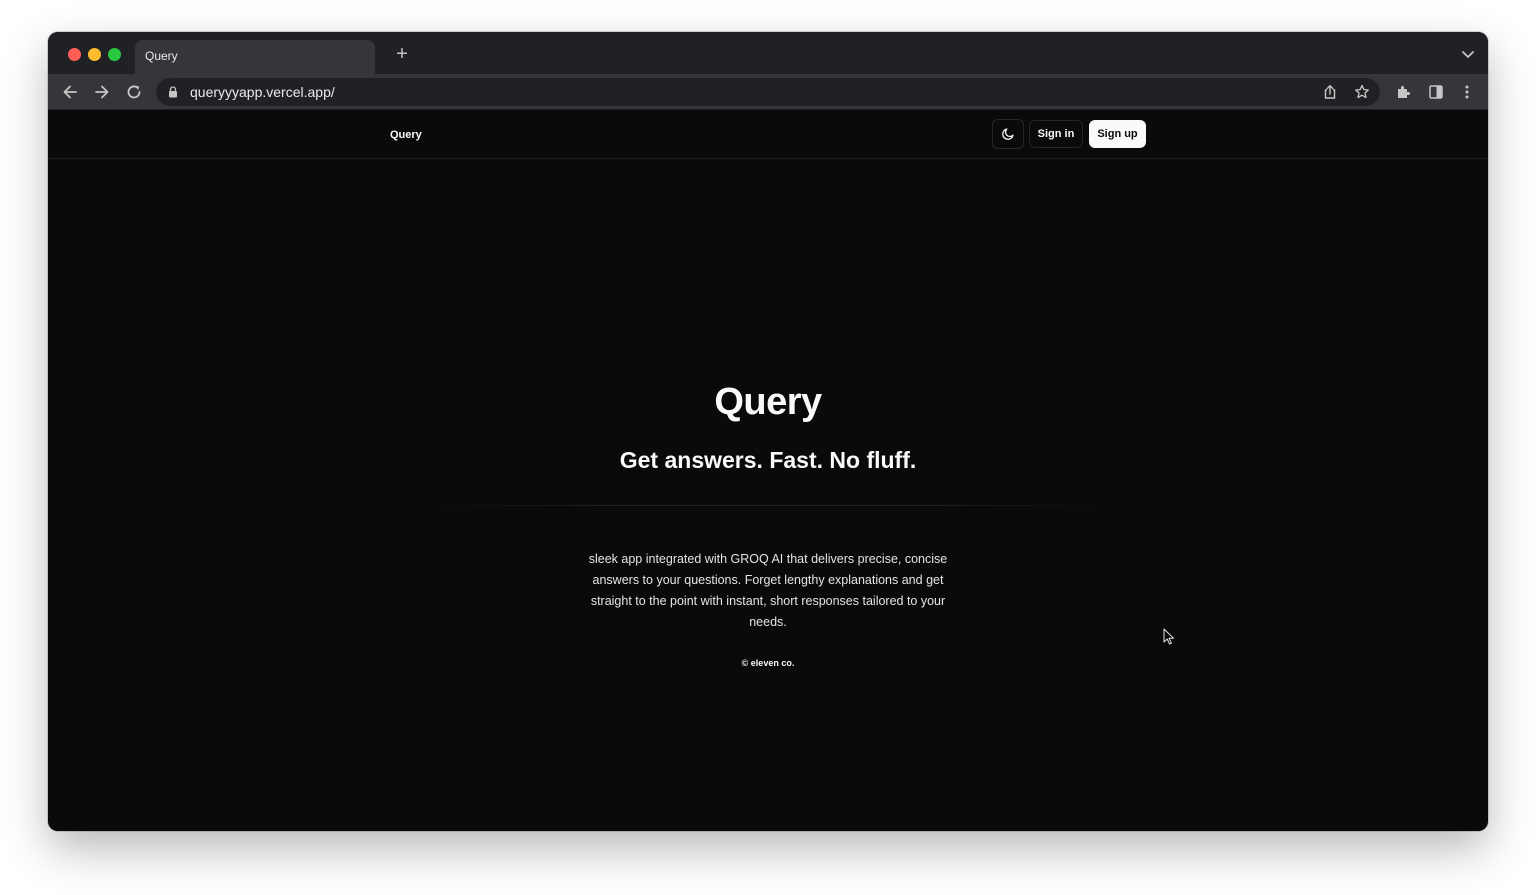 The width and height of the screenshot is (1536, 895). I want to click on extensions-puzzle-icon, so click(1404, 92).